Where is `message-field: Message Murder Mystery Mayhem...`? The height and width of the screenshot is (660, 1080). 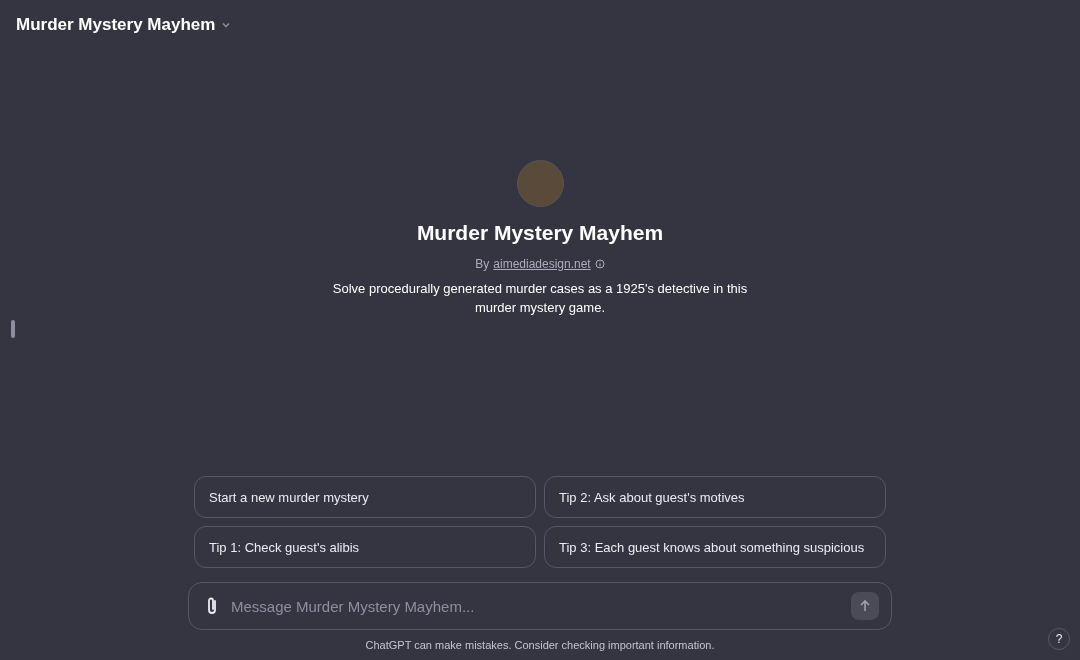 message-field: Message Murder Mystery Mayhem... is located at coordinates (535, 606).